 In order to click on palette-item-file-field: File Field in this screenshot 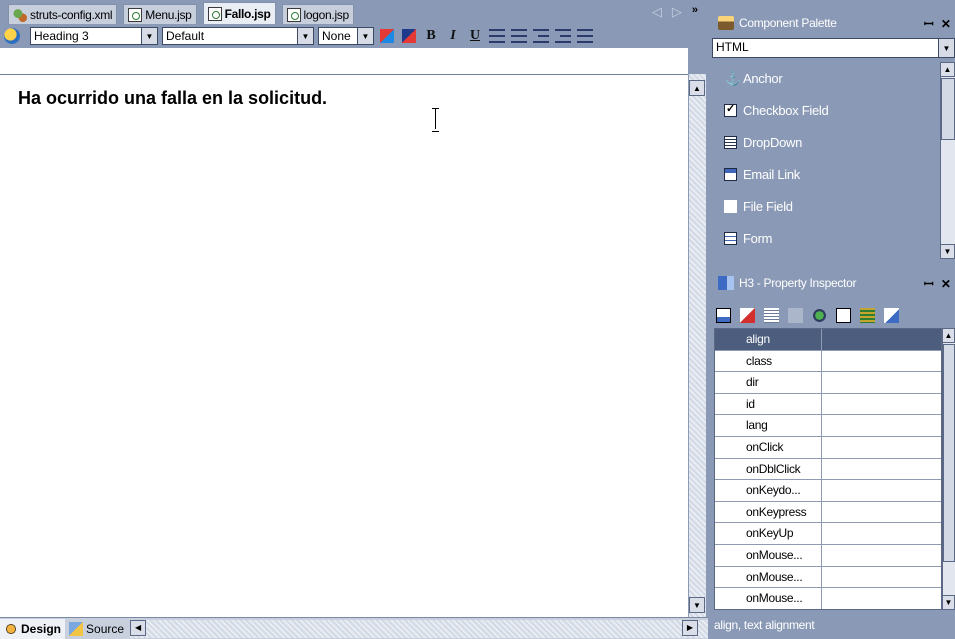, I will do `click(833, 206)`.